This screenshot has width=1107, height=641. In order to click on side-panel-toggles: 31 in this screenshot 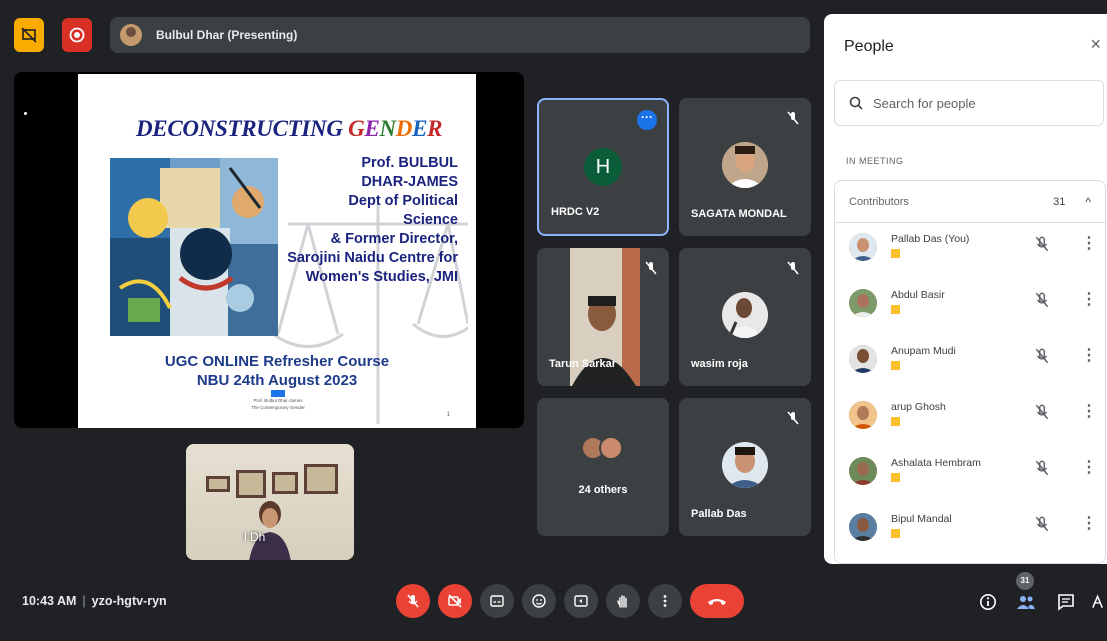, I will do `click(1041, 598)`.